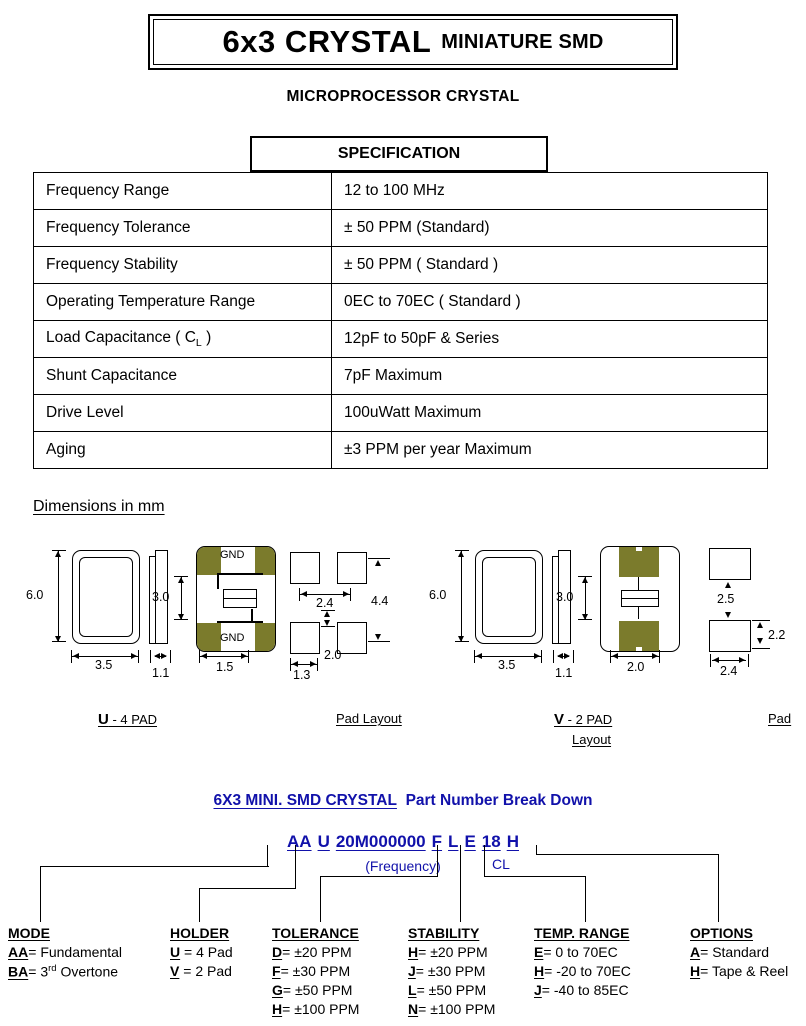  What do you see at coordinates (182, 339) in the screenshot?
I see `spec-label: Load Capacitance ( CL )` at bounding box center [182, 339].